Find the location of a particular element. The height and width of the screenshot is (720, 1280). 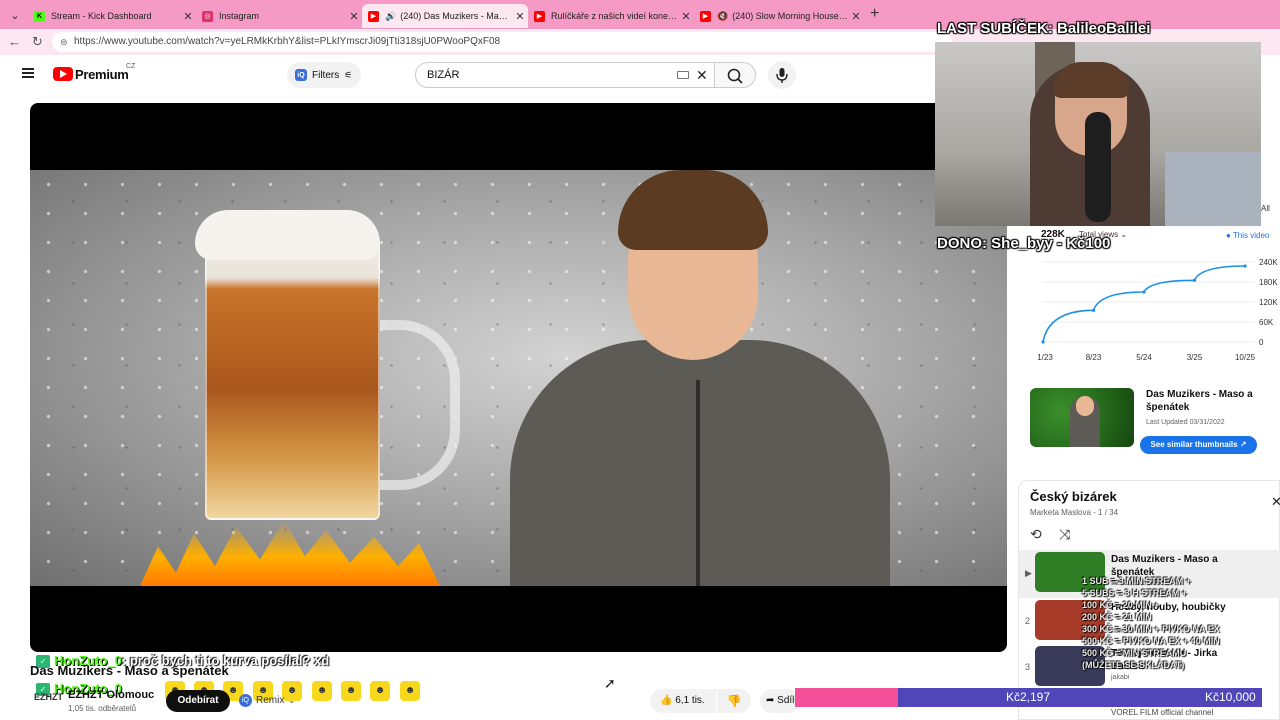

see-similar-label: See similar thumbnails is located at coordinates (1194, 444).